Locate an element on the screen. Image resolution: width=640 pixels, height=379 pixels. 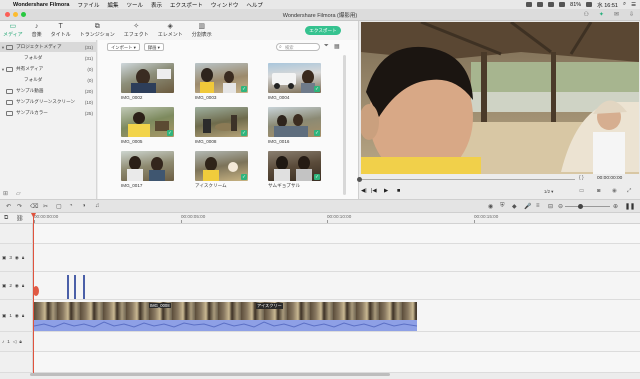
layers-icon: ≡ is located at coordinates (538, 206).